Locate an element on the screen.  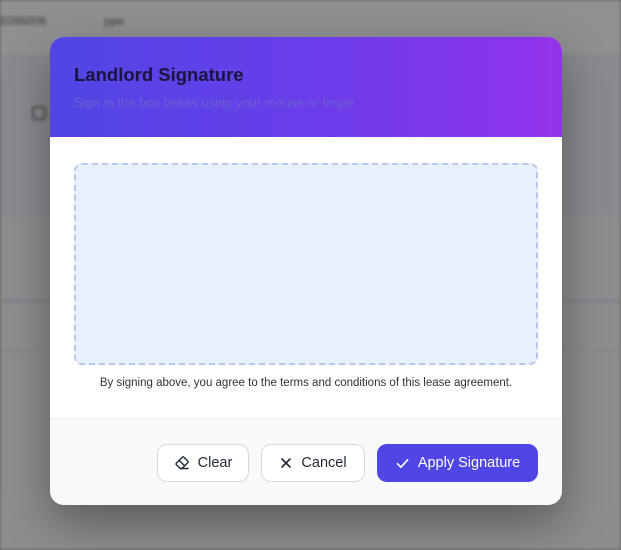
apply-signature-button: Apply Signature is located at coordinates (457, 463).